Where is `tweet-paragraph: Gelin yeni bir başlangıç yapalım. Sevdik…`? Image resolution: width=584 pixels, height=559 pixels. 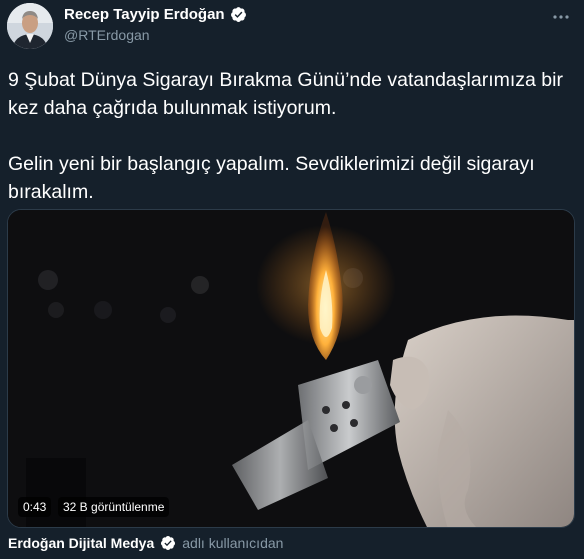
tweet-paragraph: Gelin yeni bir başlangıç yapalım. Sevdik… is located at coordinates (271, 178).